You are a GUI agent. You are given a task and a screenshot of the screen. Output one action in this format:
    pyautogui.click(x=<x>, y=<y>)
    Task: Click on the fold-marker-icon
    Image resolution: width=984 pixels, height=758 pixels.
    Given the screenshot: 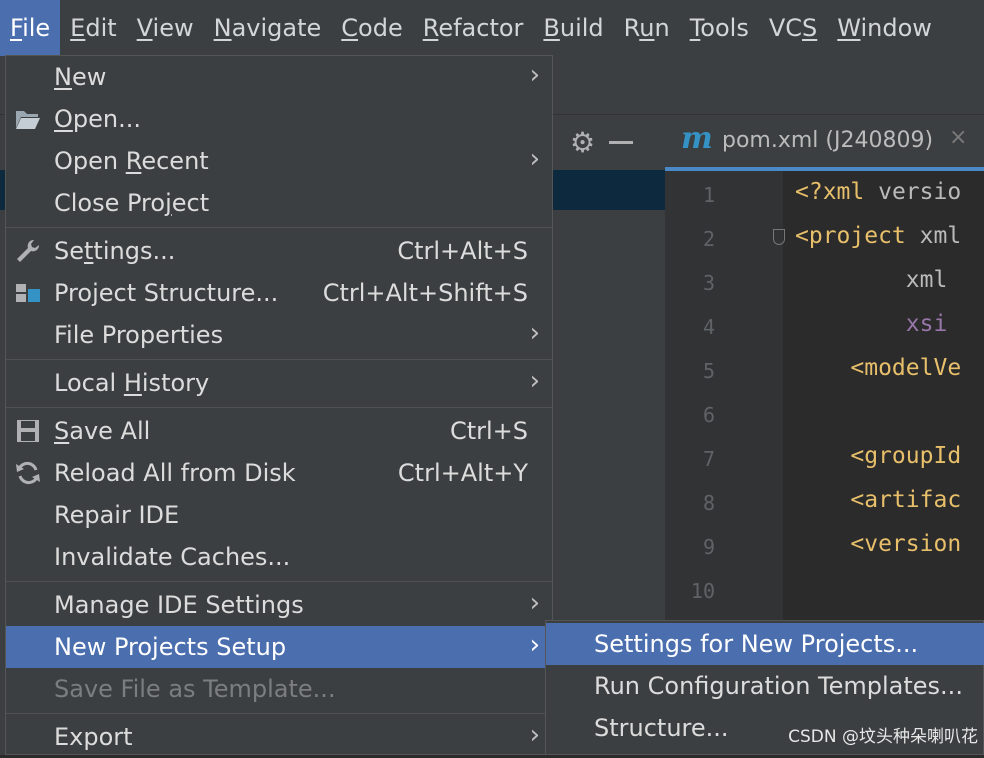 What is the action you would take?
    pyautogui.click(x=779, y=237)
    